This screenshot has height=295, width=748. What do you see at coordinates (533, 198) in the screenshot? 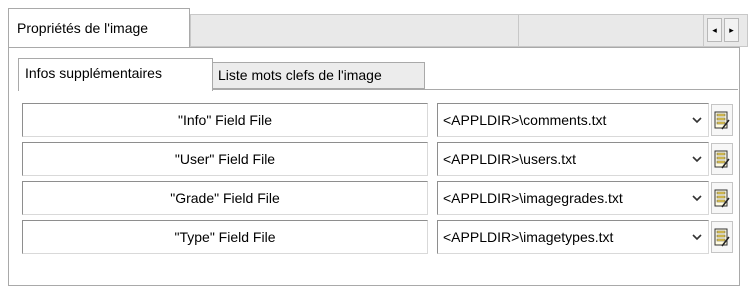
I see `select-value: <APPLDIR>\imagegrades.txt` at bounding box center [533, 198].